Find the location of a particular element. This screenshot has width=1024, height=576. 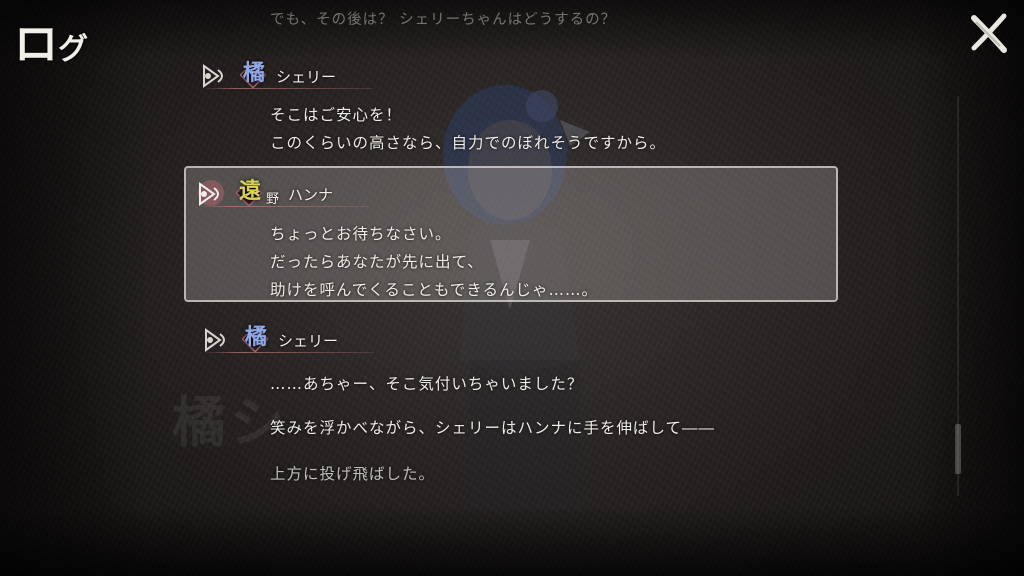

narration-line: 笑みを浮かべながら、シェリーはハンナに手を伸ばして―― is located at coordinates (493, 428).